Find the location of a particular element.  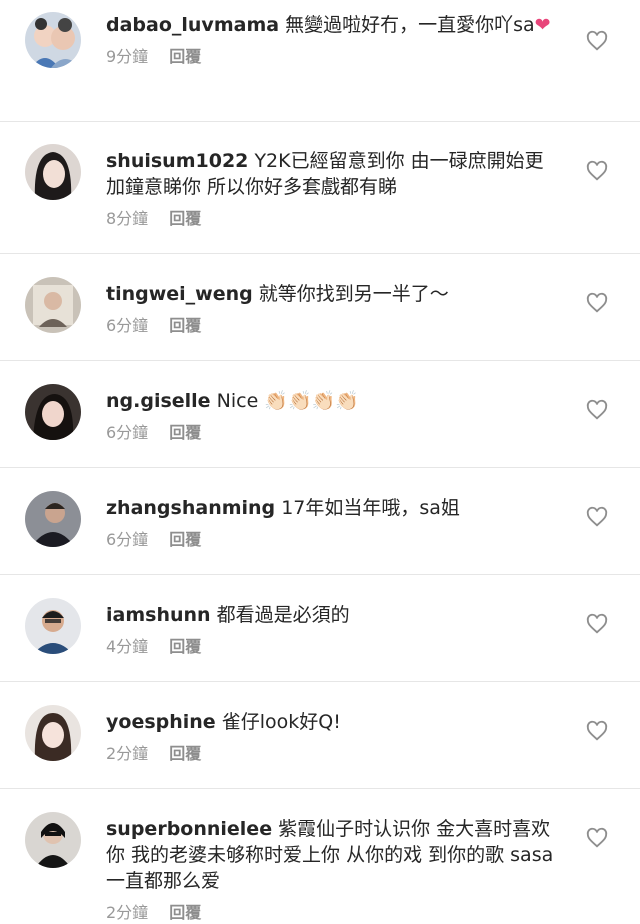

comment-username: ng.giselle is located at coordinates (158, 401).